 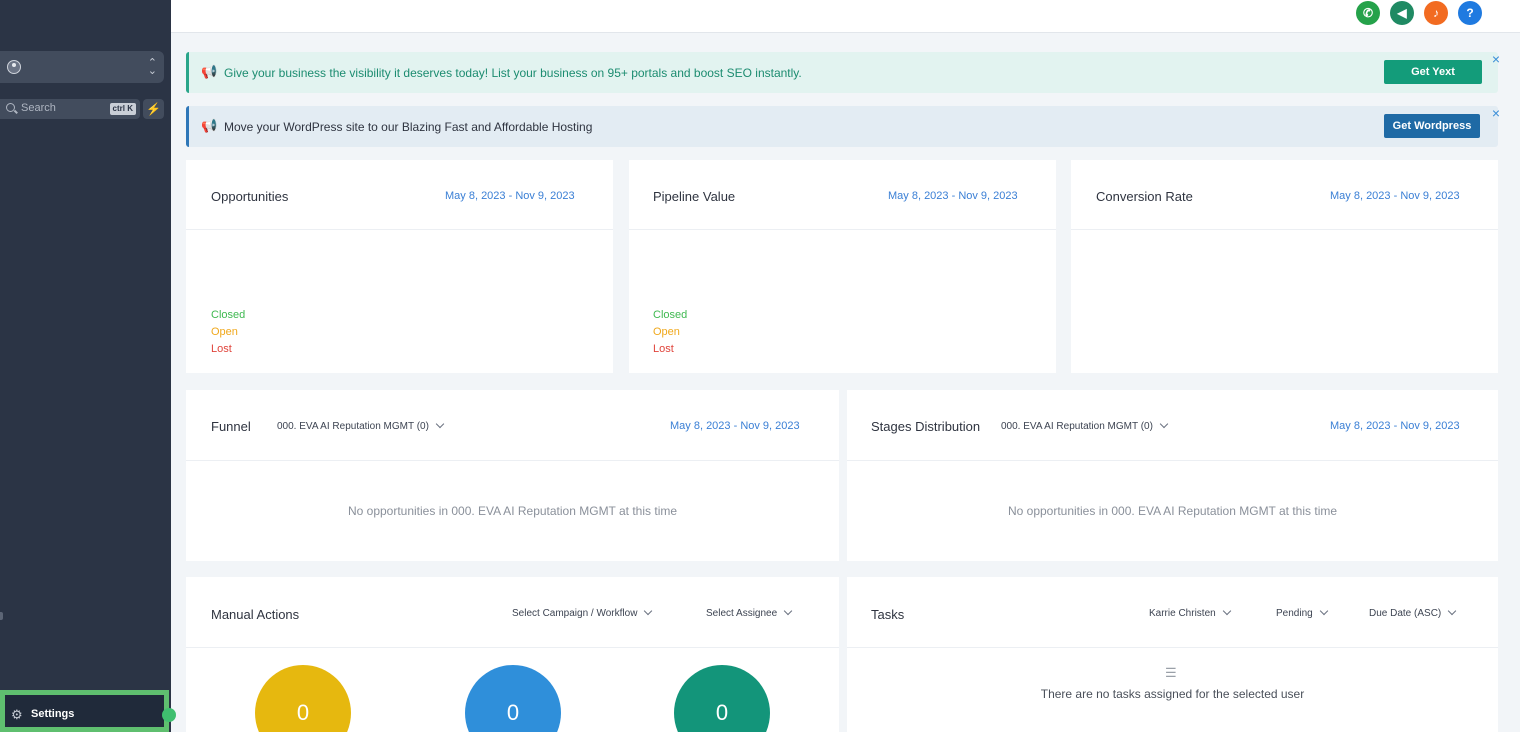 I want to click on lightning-icon: ⚡, so click(x=153, y=109).